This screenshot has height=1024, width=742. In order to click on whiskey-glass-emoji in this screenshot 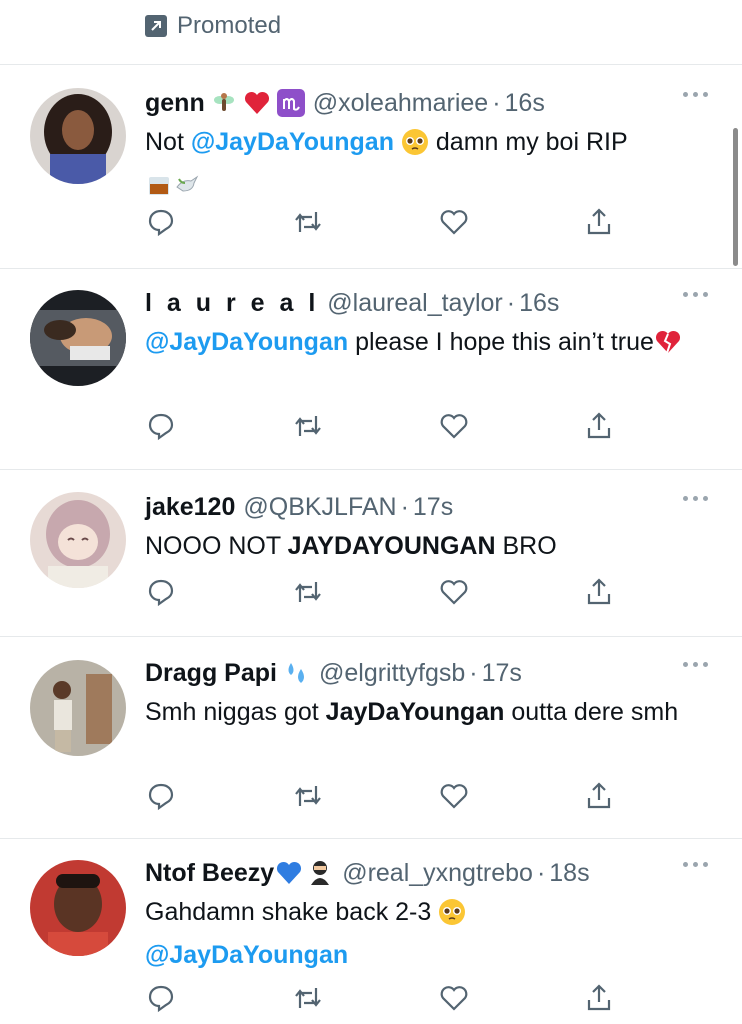, I will do `click(159, 190)`.